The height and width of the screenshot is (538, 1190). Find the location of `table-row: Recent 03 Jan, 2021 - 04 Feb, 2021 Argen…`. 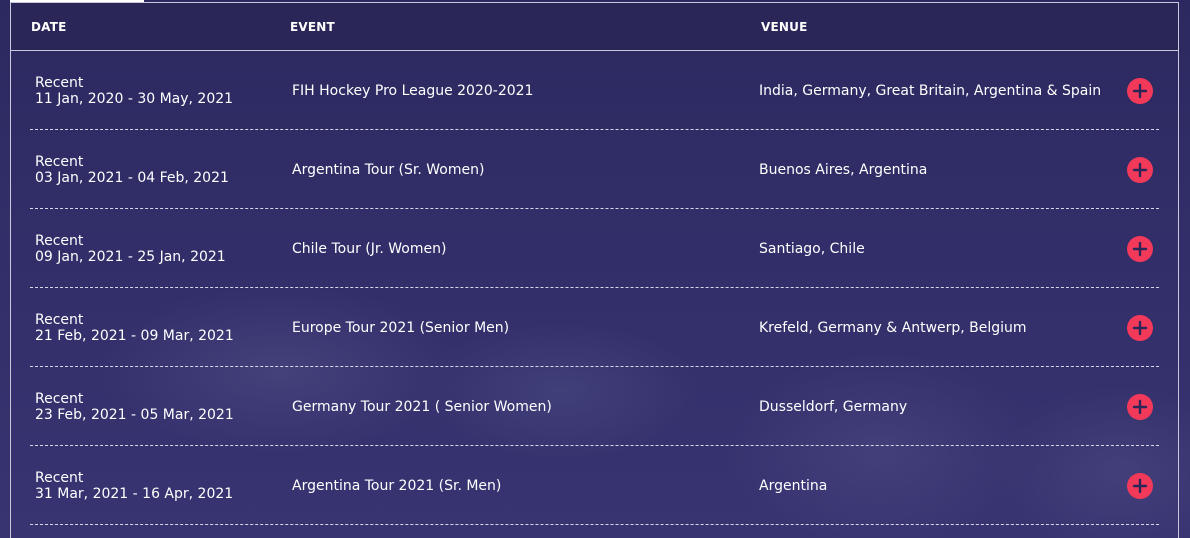

table-row: Recent 03 Jan, 2021 - 04 Feb, 2021 Argen… is located at coordinates (594, 169).